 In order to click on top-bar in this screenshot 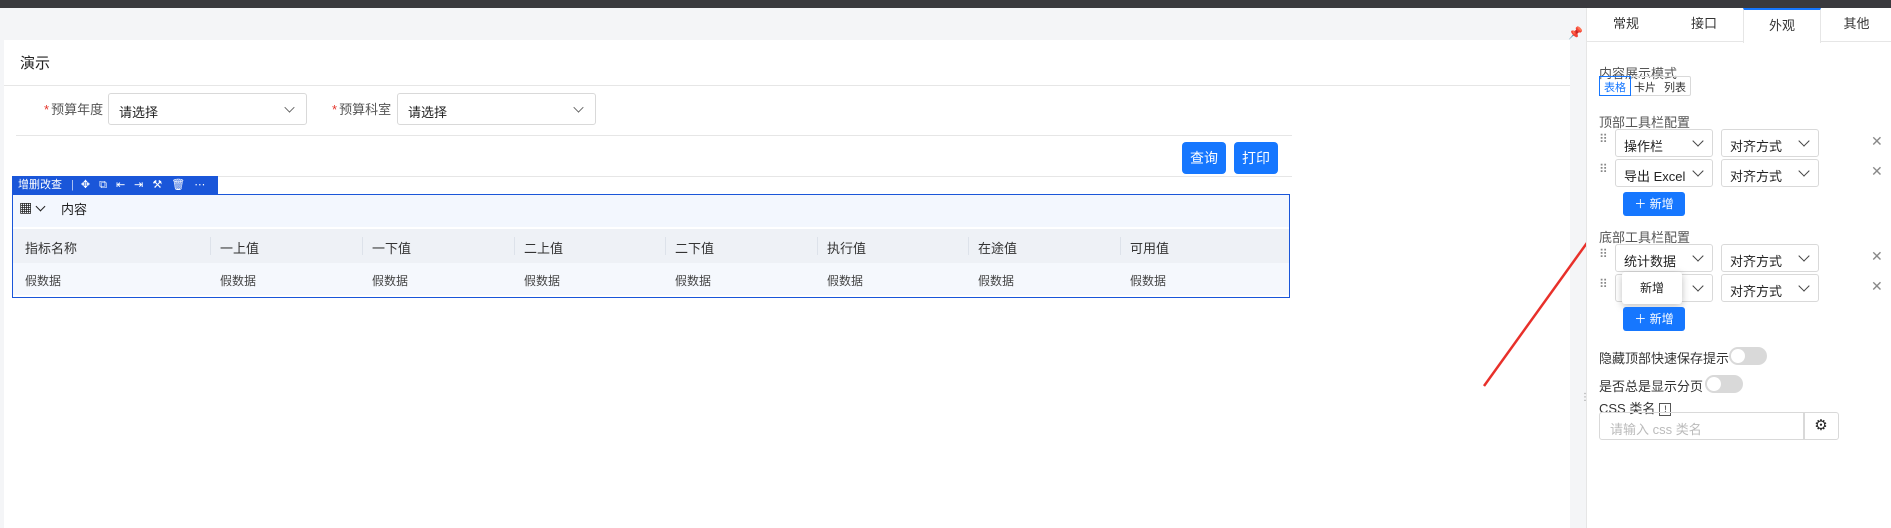, I will do `click(945, 4)`.